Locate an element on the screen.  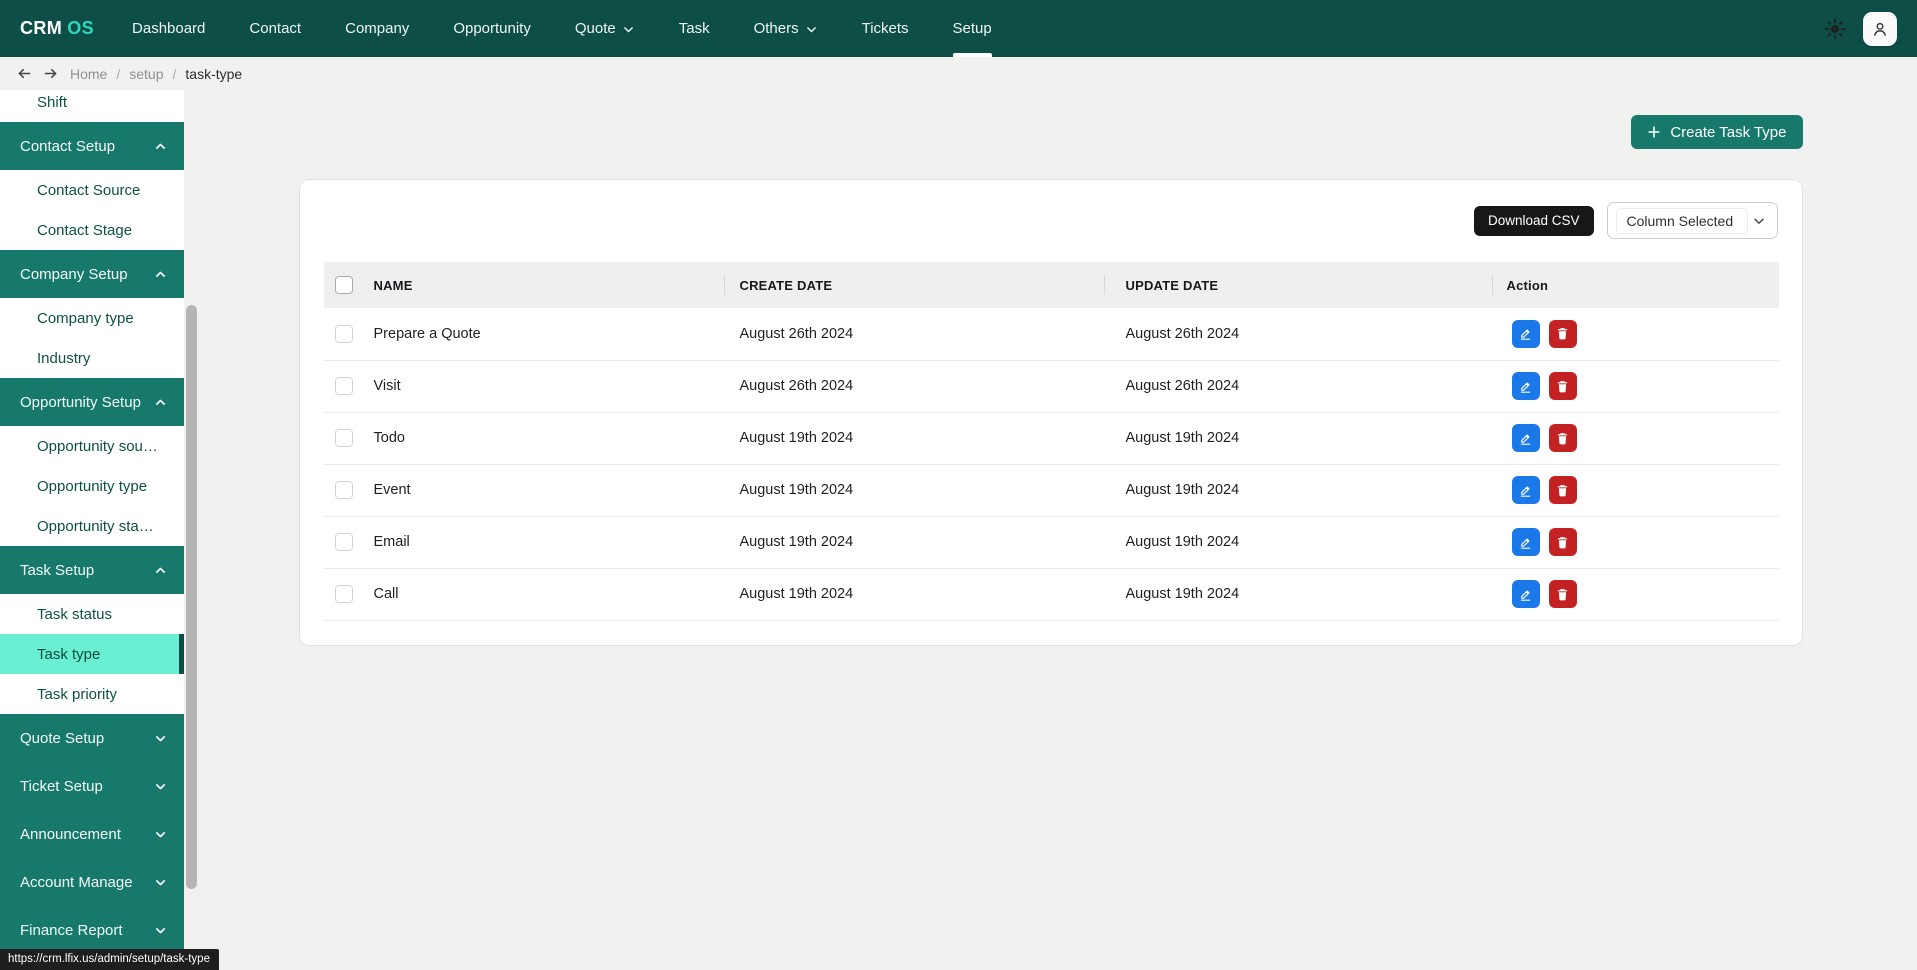
sidebar-group-finance-report: Finance Report is located at coordinates (92, 930).